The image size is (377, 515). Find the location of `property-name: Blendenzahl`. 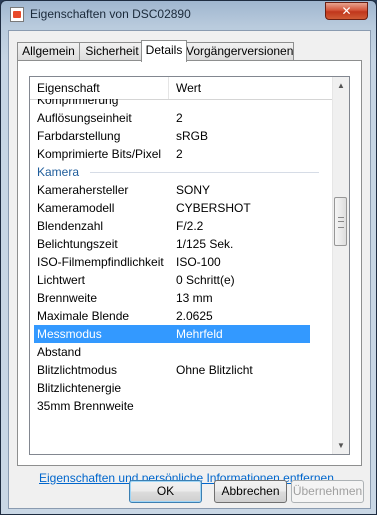

property-name: Blendenzahl is located at coordinates (70, 226).